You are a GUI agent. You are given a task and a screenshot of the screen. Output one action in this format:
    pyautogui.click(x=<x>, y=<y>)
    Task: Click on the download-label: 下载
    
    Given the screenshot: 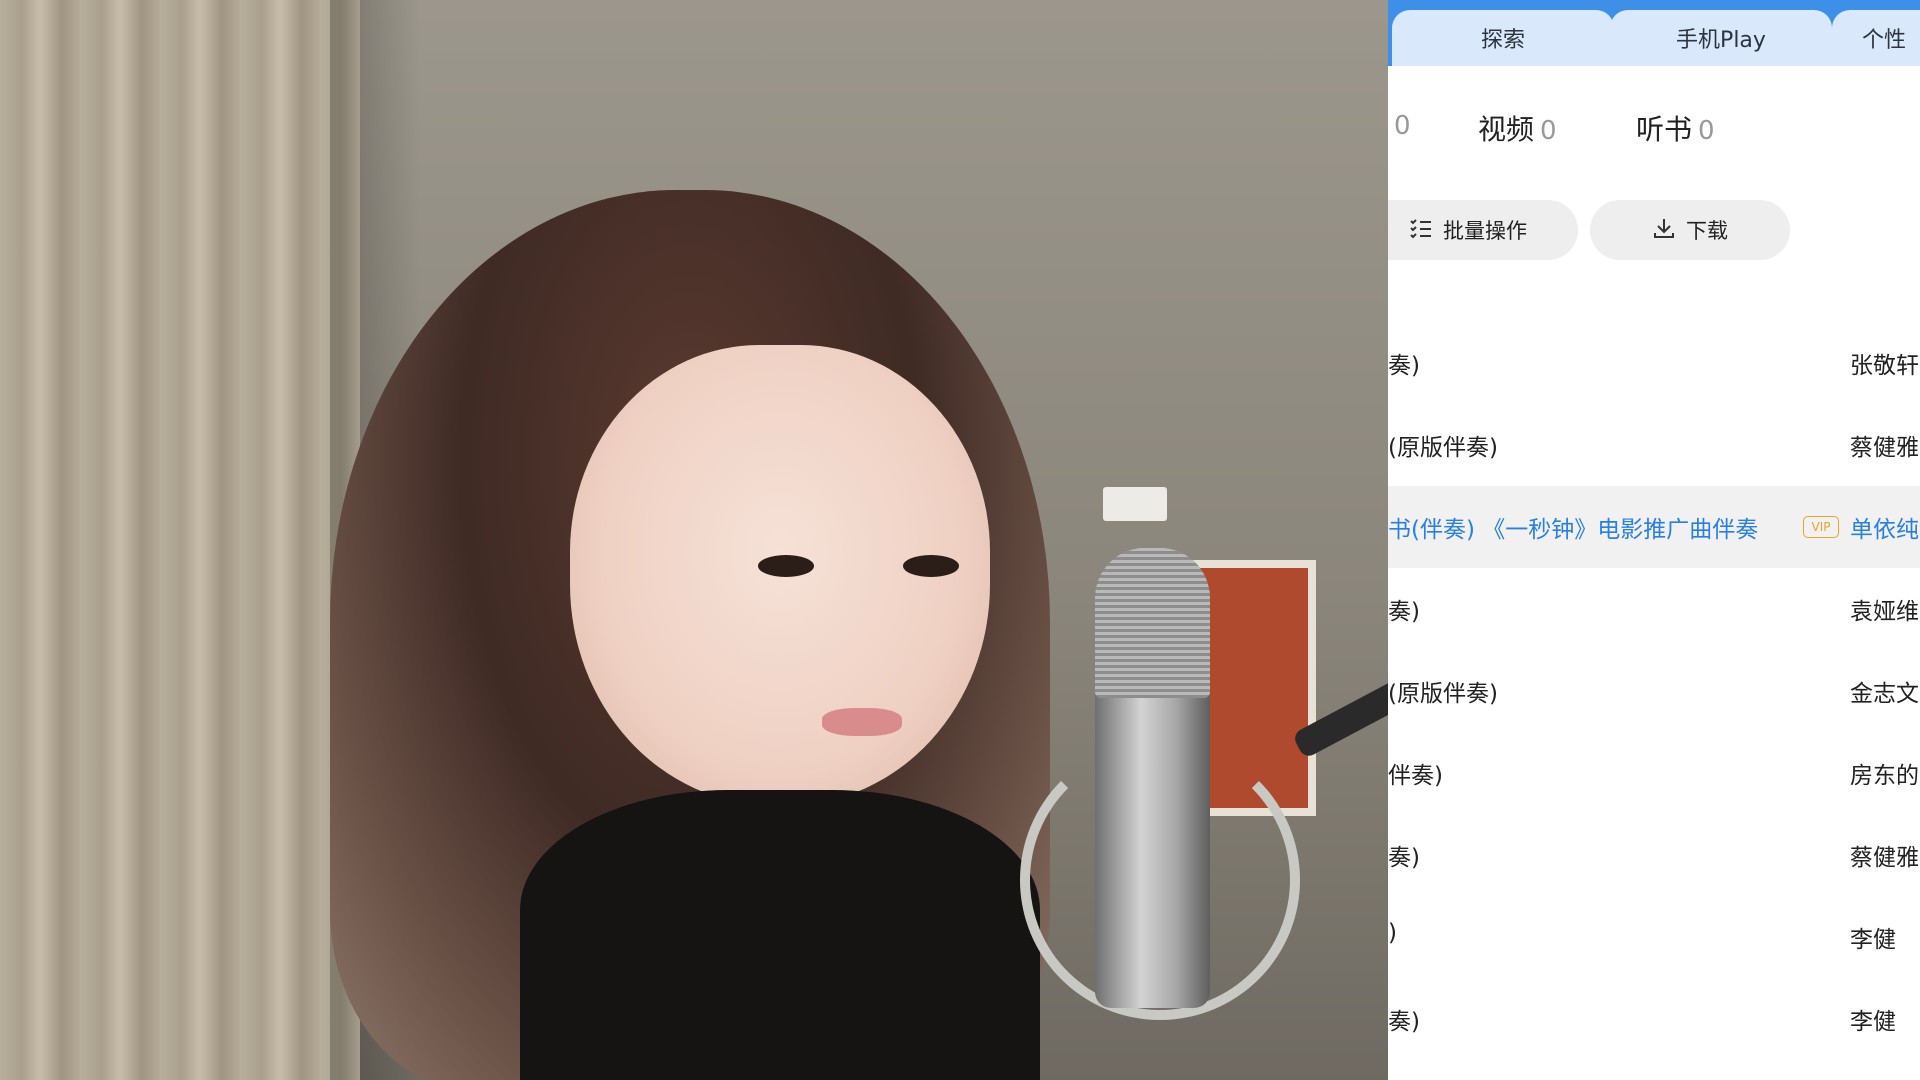 What is the action you would take?
    pyautogui.click(x=1707, y=231)
    